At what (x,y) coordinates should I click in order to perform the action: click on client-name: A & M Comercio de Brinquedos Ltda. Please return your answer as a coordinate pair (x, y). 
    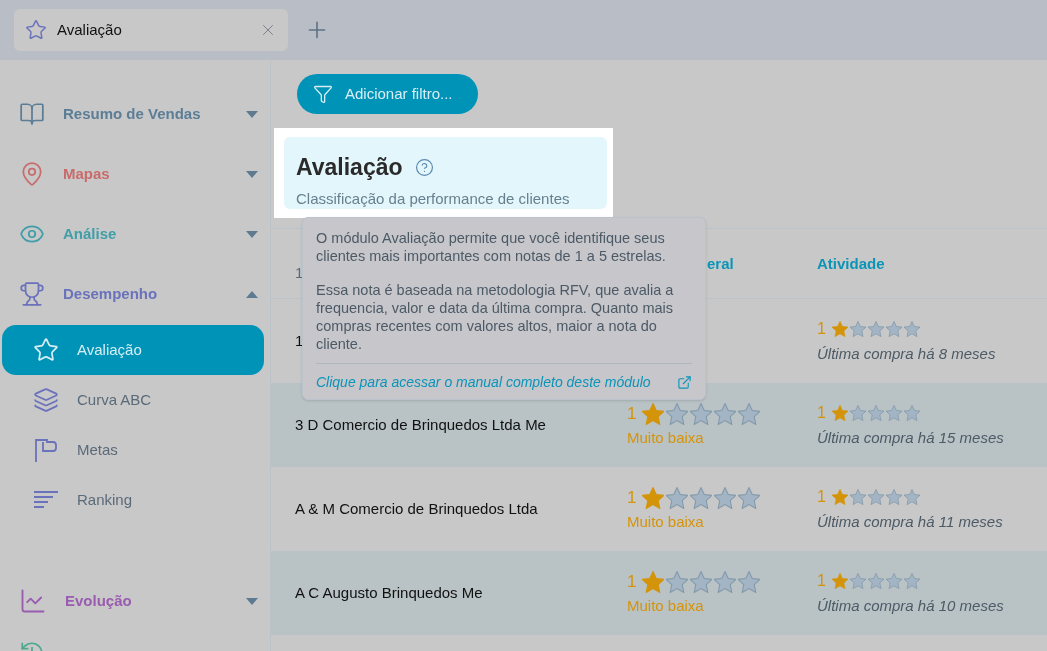
    Looking at the image, I should click on (416, 508).